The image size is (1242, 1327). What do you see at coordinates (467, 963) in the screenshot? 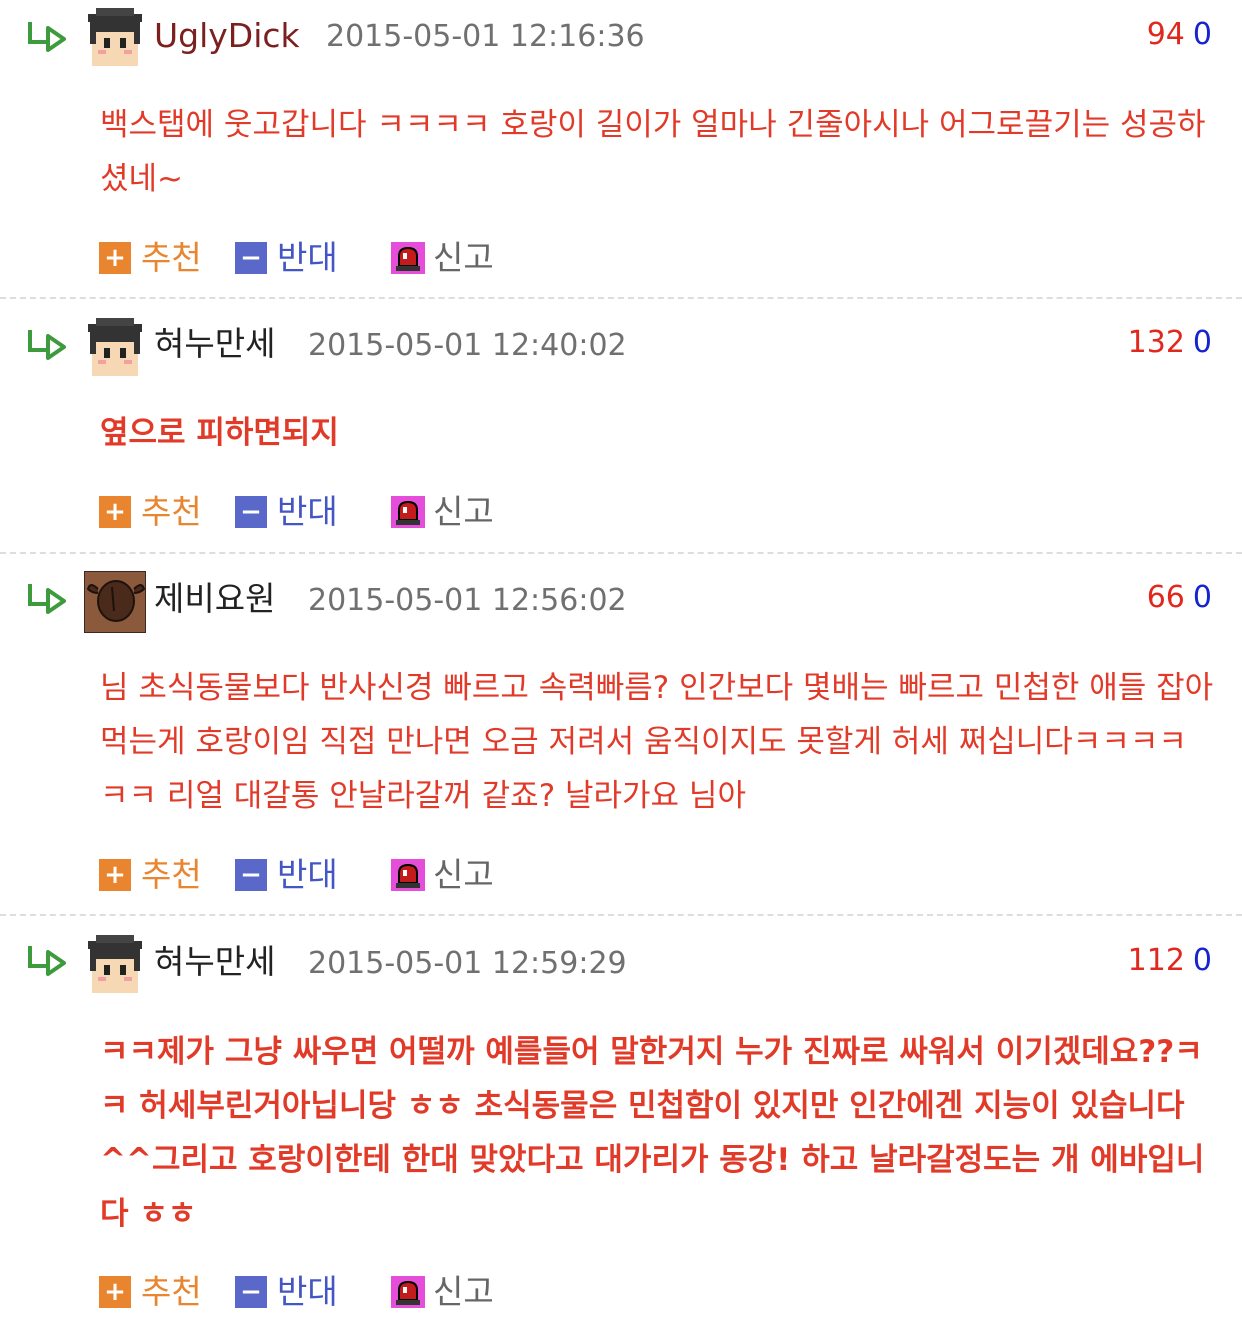
I see `timestamp: 2015-05-01 12:59:29` at bounding box center [467, 963].